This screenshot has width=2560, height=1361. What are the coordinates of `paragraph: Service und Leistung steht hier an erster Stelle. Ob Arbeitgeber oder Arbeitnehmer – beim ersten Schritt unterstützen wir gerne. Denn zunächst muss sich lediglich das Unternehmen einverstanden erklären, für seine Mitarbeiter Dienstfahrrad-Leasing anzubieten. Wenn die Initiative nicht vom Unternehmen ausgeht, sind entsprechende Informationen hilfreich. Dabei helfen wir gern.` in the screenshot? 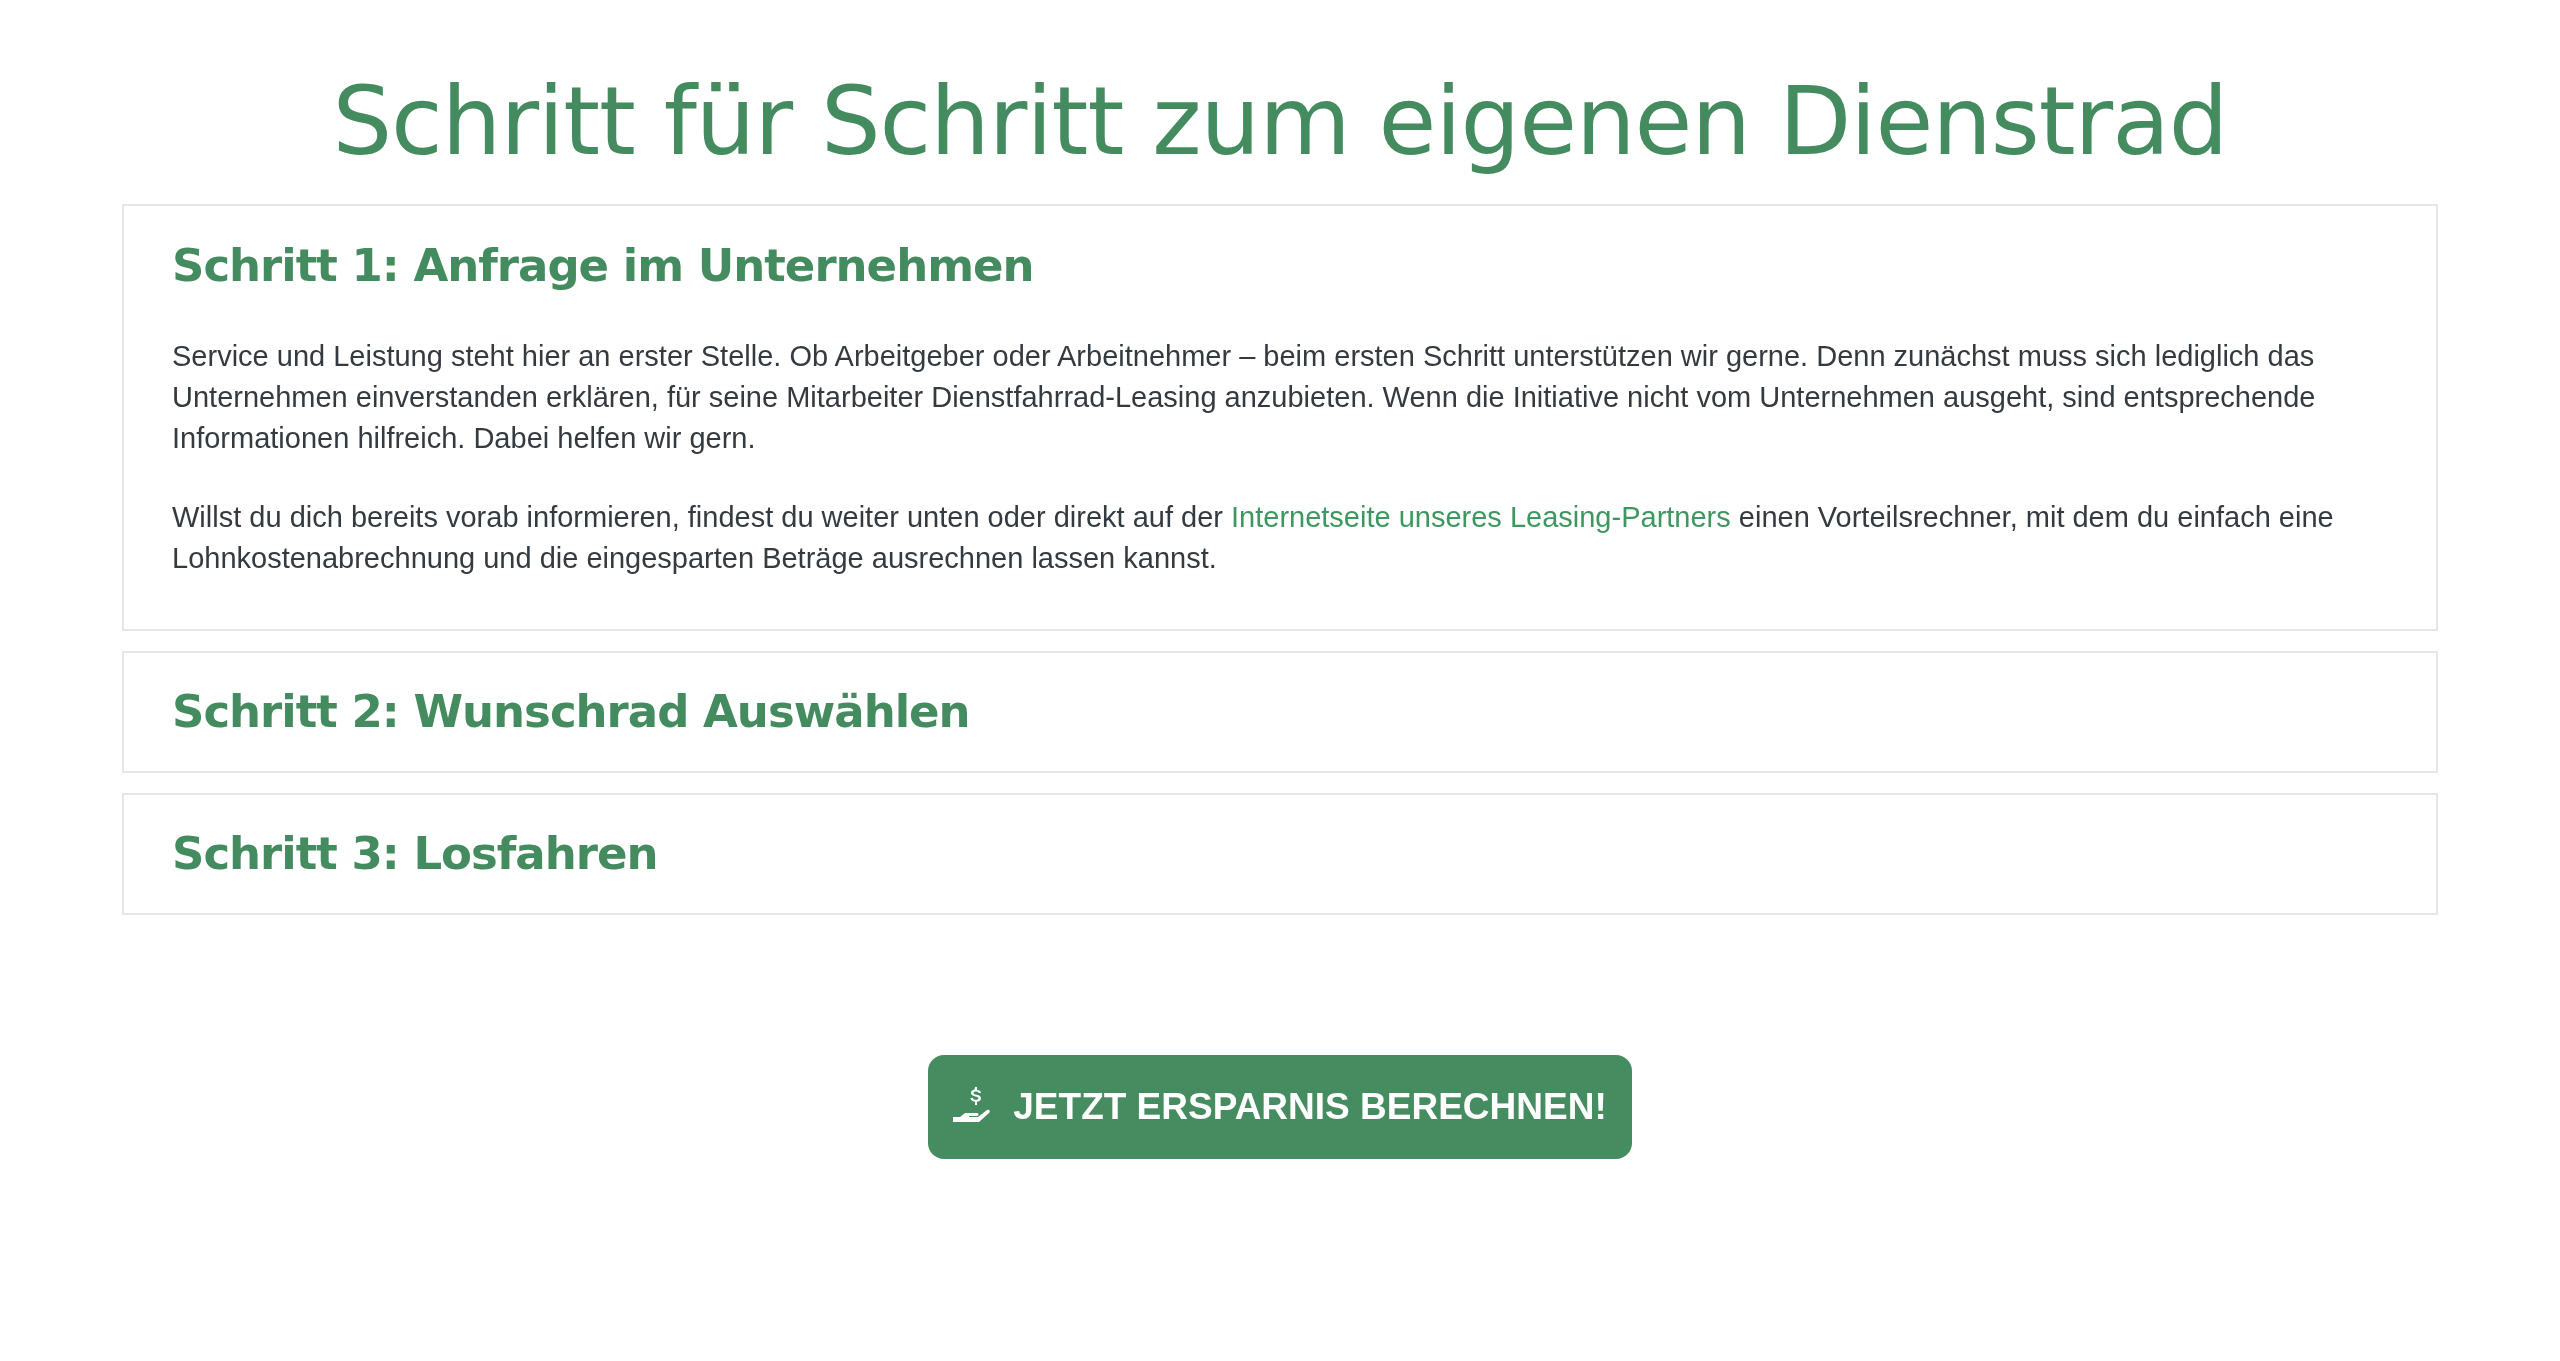 It's located at (1244, 397).